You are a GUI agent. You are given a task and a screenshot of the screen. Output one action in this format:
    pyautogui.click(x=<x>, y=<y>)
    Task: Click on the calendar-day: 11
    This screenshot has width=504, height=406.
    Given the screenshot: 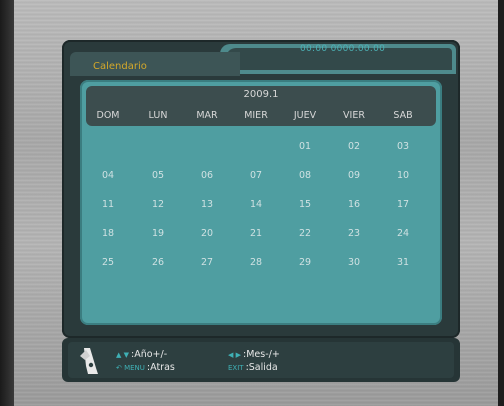 What is the action you would take?
    pyautogui.click(x=108, y=204)
    